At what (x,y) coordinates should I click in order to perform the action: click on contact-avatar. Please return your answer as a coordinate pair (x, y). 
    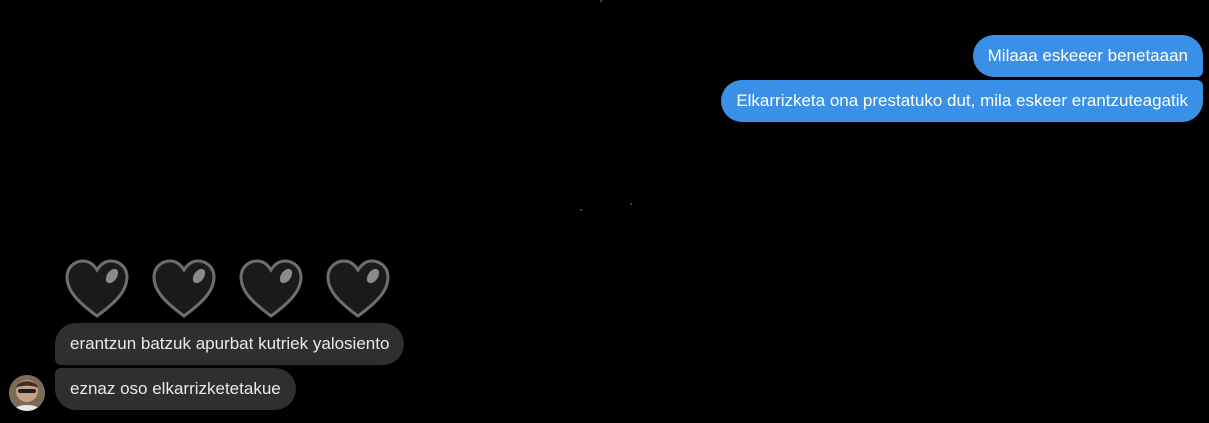
    Looking at the image, I should click on (27, 393).